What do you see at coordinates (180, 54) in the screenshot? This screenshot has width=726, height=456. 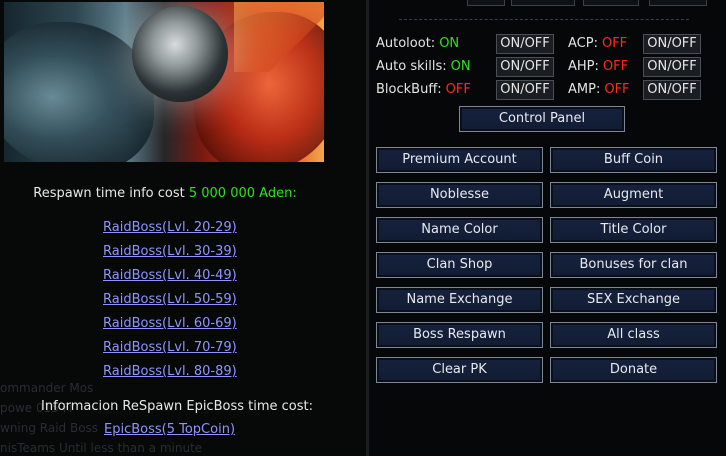 I see `planet-art` at bounding box center [180, 54].